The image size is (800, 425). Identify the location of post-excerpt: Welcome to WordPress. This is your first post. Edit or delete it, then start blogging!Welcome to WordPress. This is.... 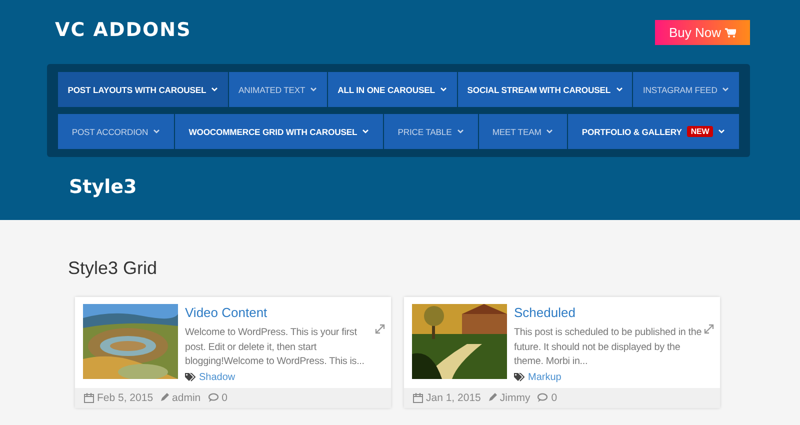
(275, 347).